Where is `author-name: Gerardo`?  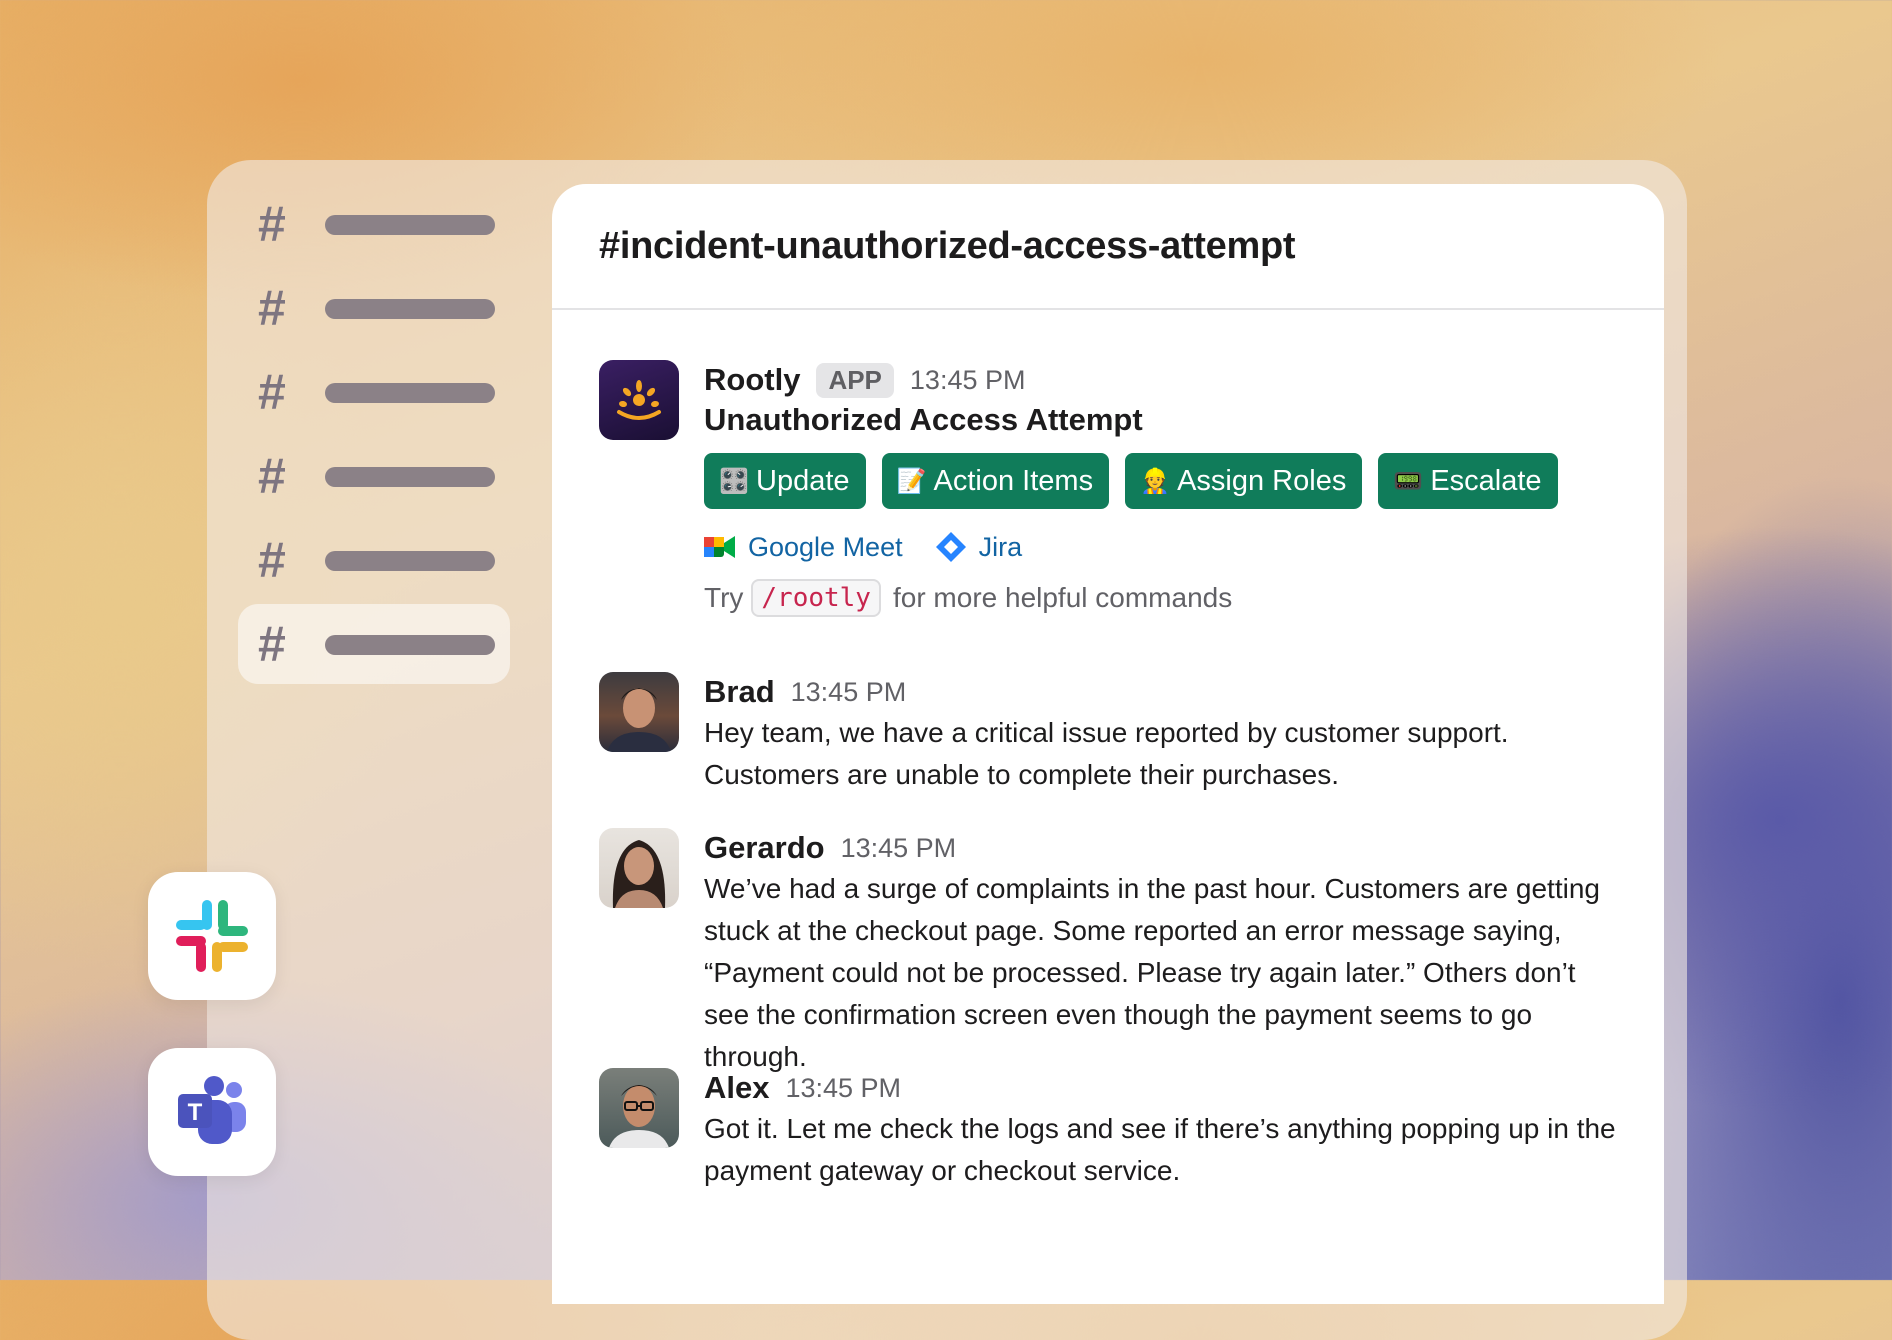 author-name: Gerardo is located at coordinates (764, 848).